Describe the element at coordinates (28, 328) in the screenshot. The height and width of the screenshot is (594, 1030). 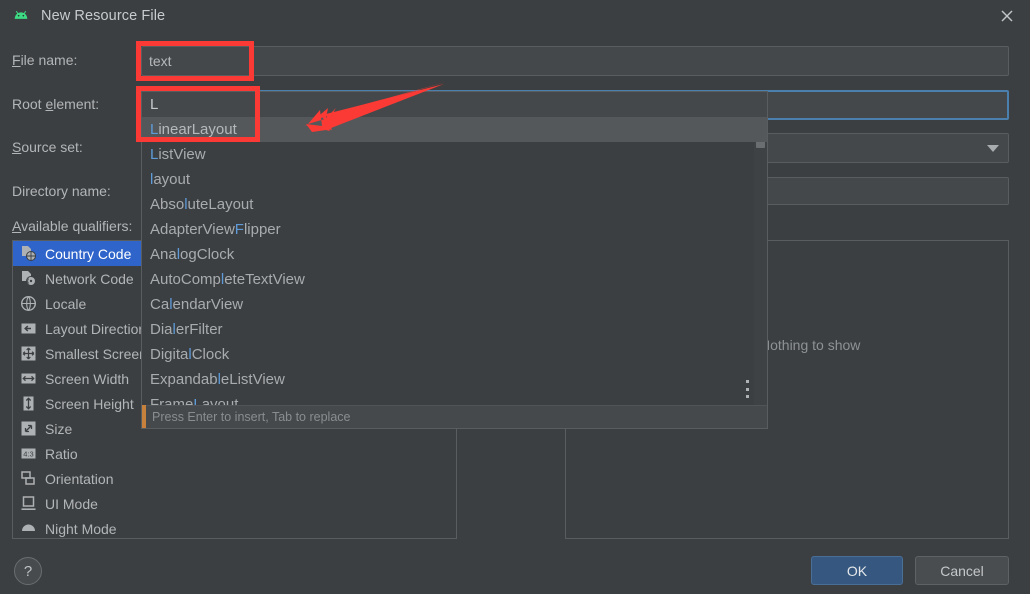
I see `layout-direction-icon` at that location.